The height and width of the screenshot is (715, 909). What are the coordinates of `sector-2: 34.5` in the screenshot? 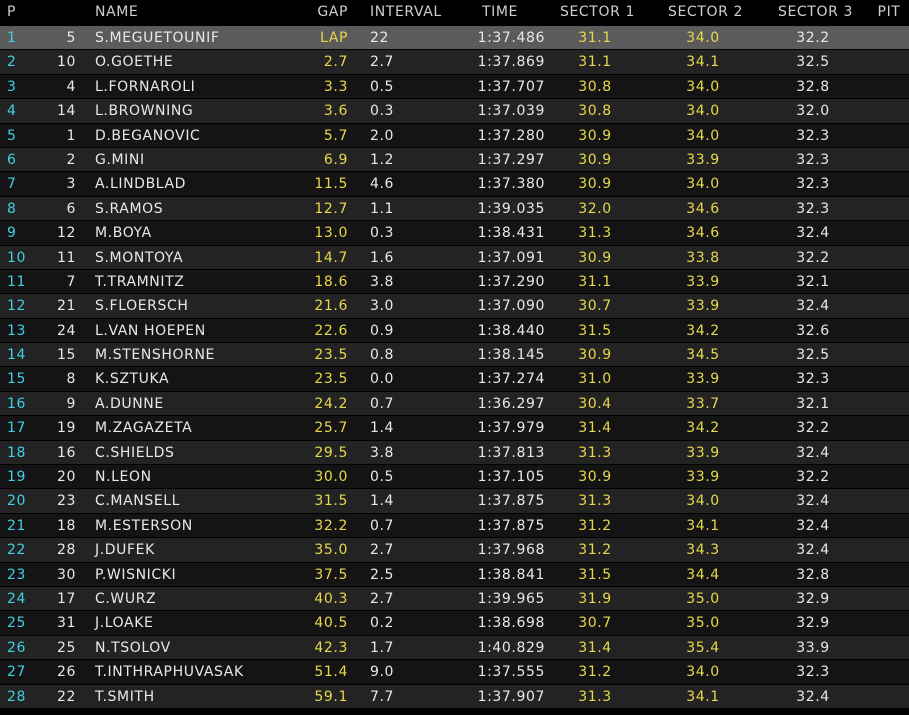 It's located at (703, 355).